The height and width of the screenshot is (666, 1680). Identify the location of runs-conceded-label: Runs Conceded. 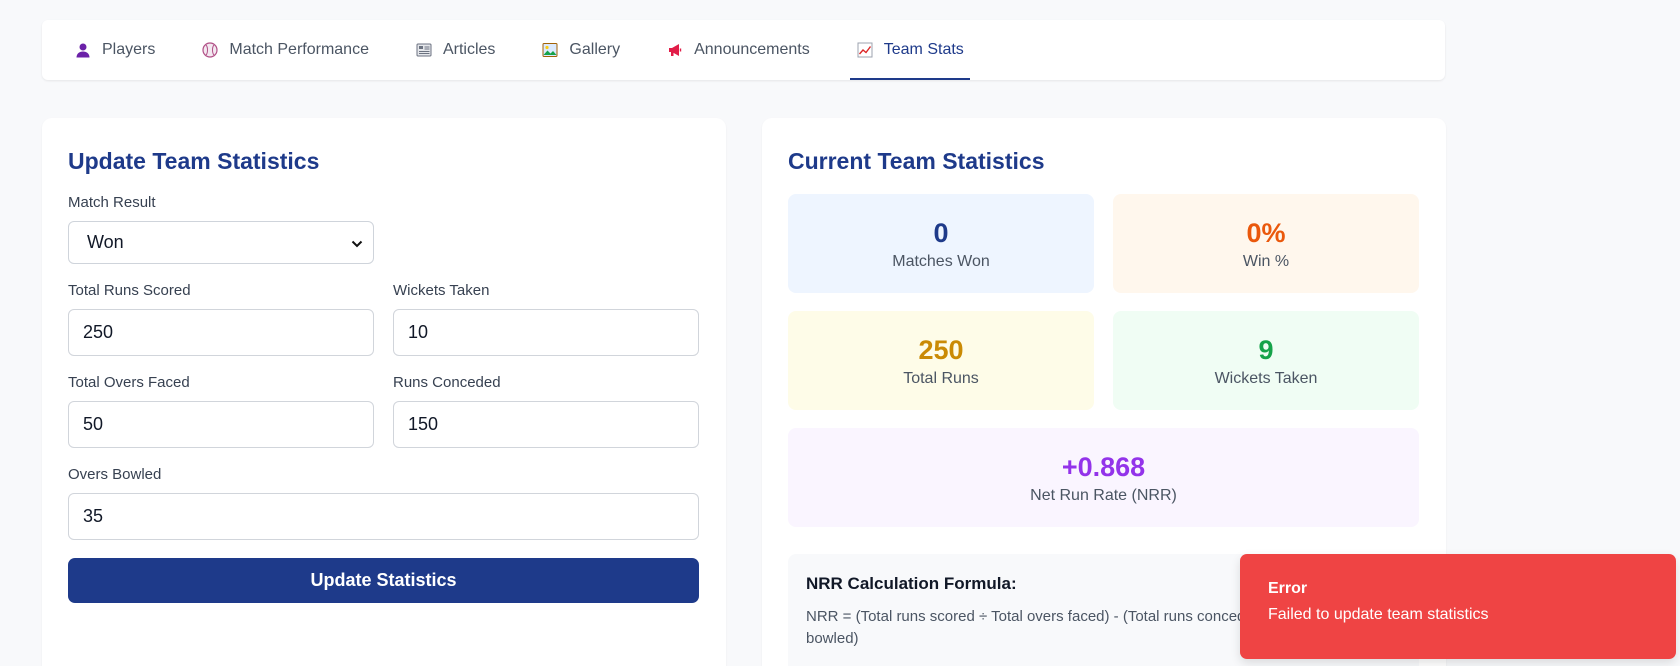
(447, 382).